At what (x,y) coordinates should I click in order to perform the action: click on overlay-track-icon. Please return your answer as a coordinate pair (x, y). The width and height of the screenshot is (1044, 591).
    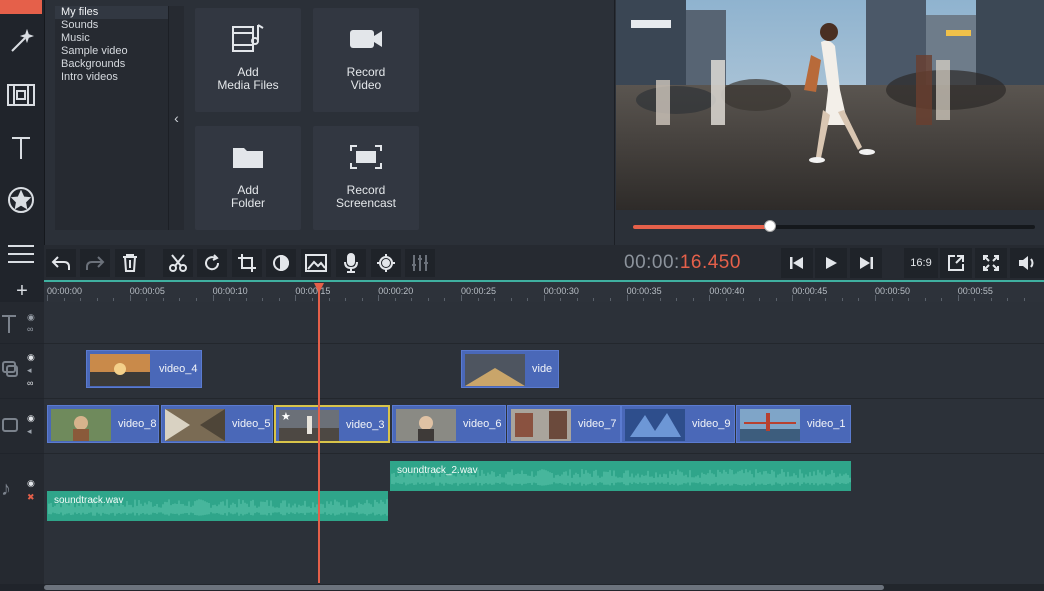
    Looking at the image, I should click on (10, 369).